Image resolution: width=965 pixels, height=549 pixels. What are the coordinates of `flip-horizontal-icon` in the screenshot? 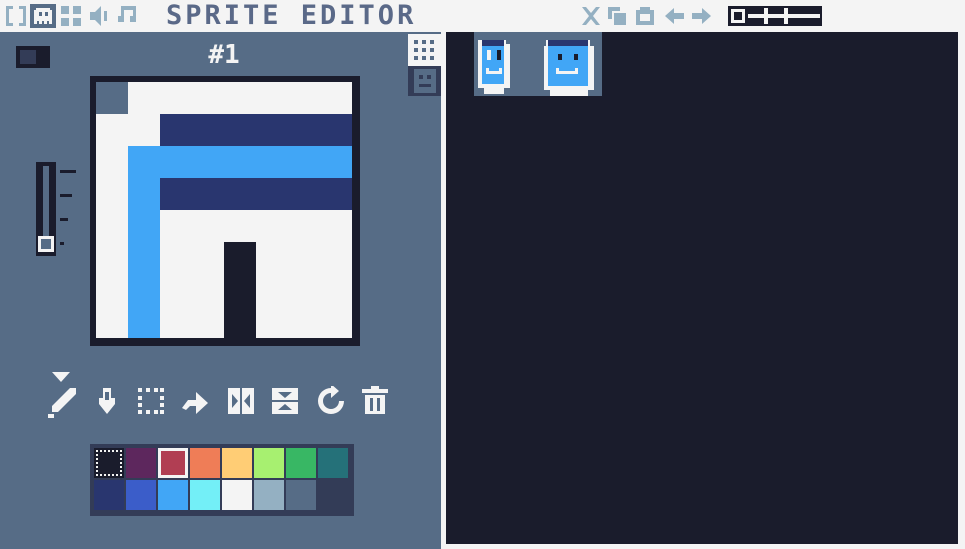 It's located at (241, 401).